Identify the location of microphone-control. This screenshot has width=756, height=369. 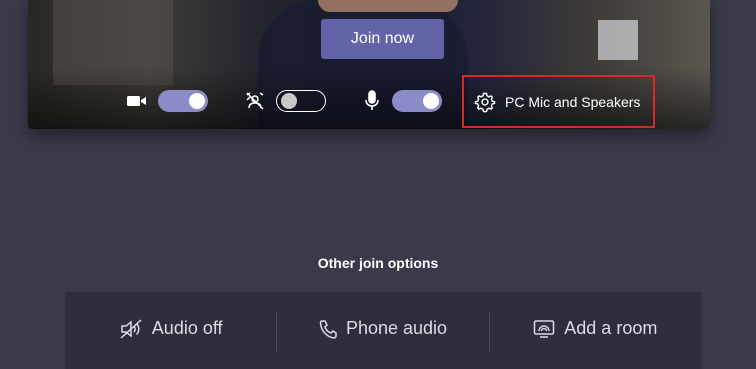
(403, 101).